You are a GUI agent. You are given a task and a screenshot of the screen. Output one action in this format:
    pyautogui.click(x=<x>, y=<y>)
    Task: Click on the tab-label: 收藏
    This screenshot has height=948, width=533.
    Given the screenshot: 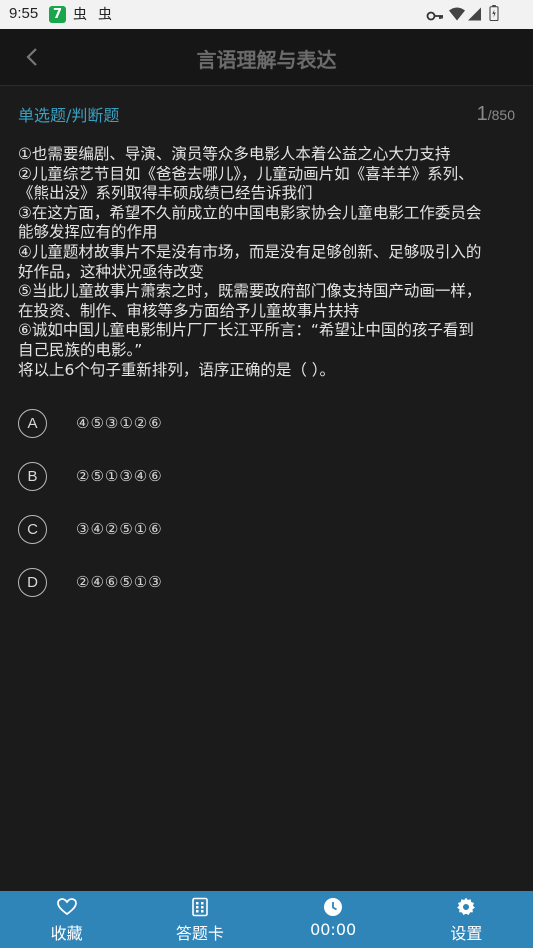 What is the action you would take?
    pyautogui.click(x=66, y=933)
    